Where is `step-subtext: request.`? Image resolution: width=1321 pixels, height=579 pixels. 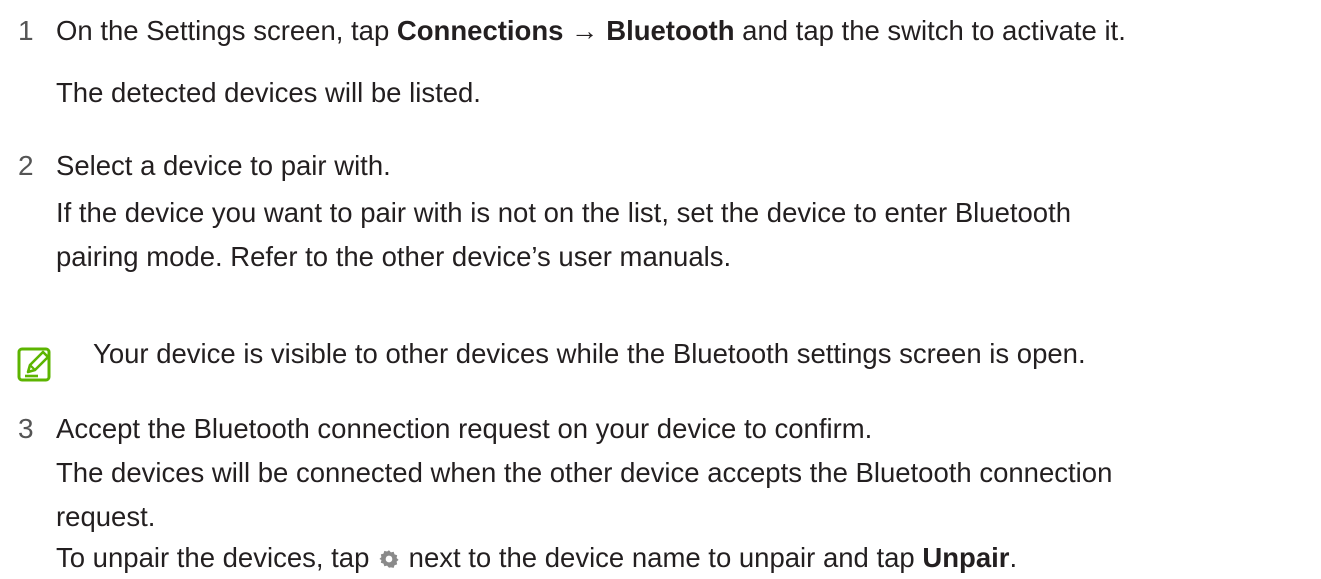
step-subtext: request. is located at coordinates (106, 516).